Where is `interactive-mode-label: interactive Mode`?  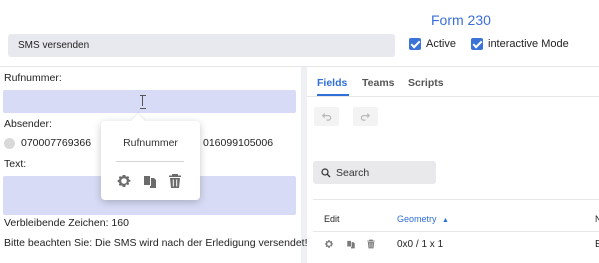 interactive-mode-label: interactive Mode is located at coordinates (528, 44).